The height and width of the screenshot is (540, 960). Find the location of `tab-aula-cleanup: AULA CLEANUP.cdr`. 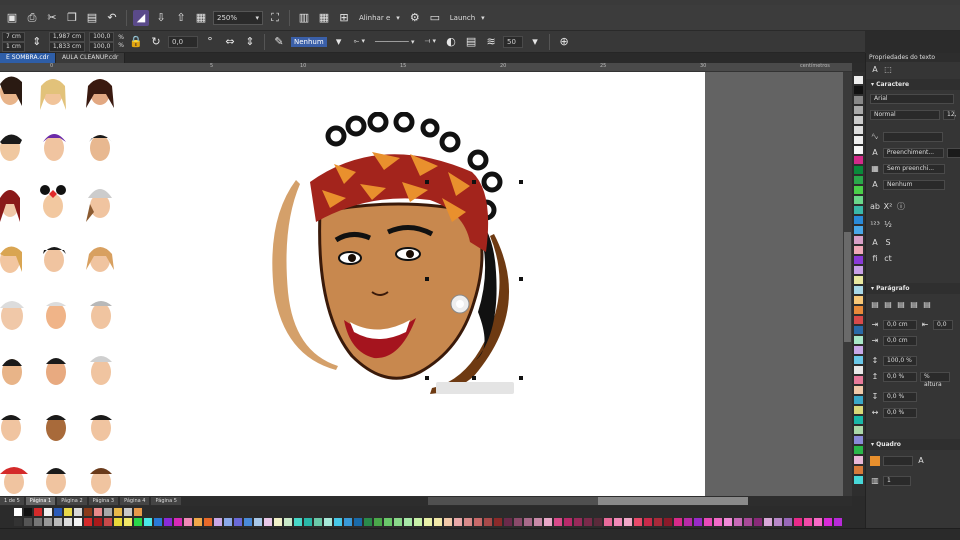

tab-aula-cleanup: AULA CLEANUP.cdr is located at coordinates (90, 58).